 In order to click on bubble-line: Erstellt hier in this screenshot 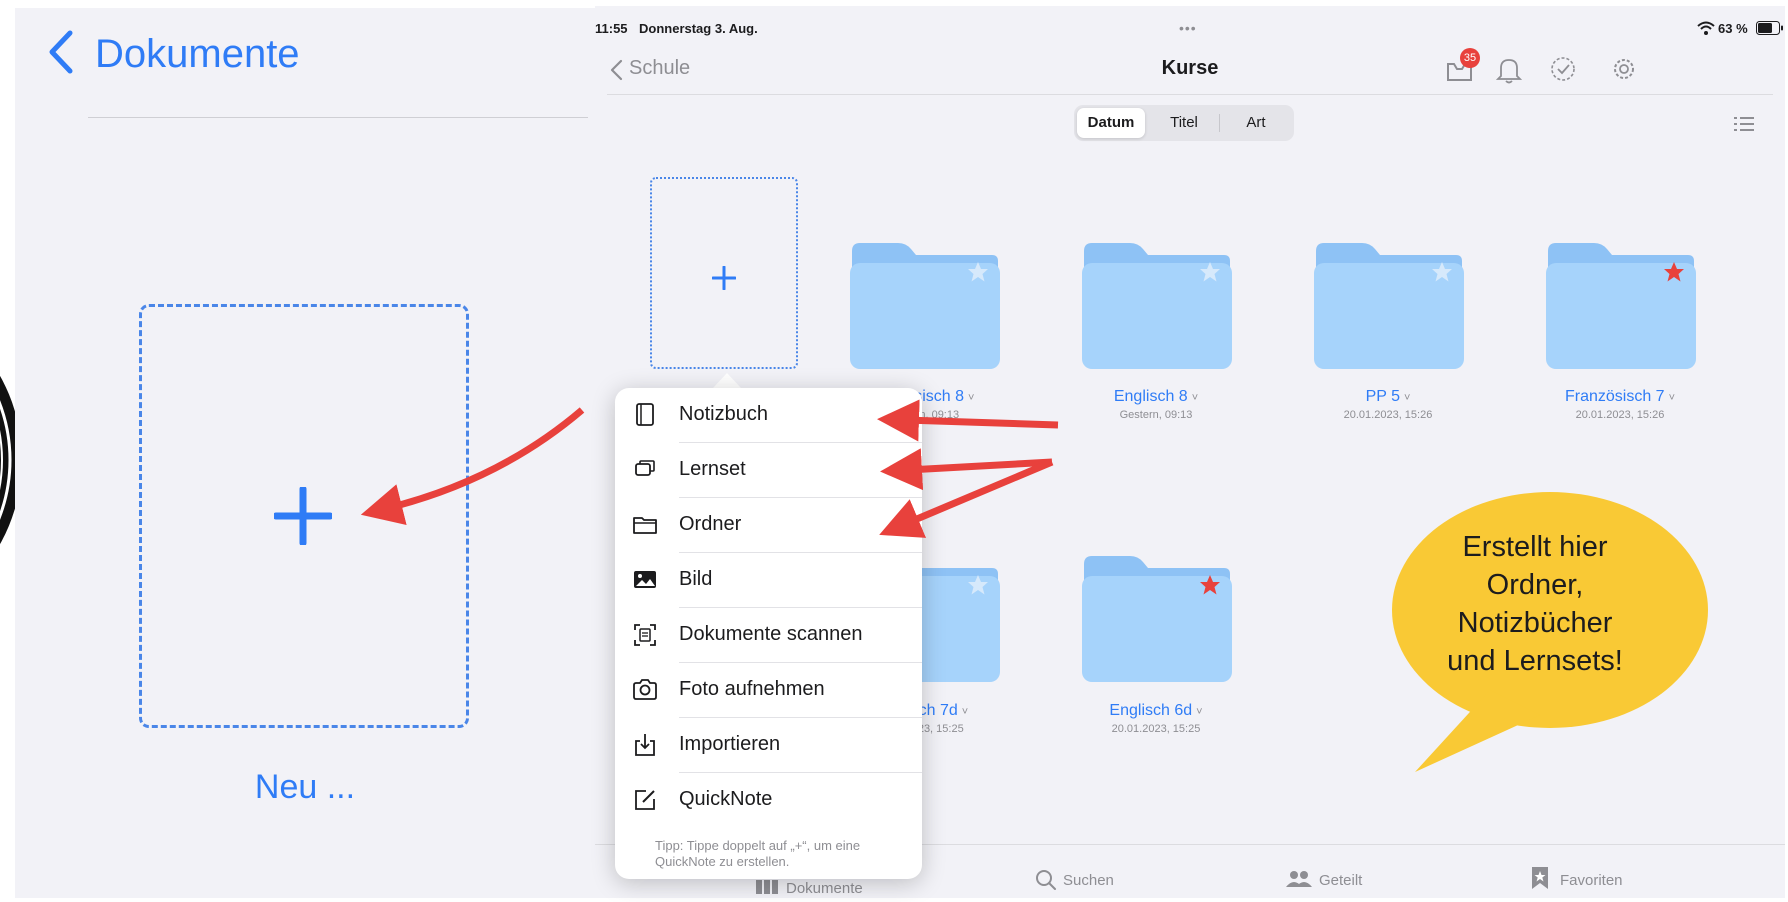, I will do `click(1535, 547)`.